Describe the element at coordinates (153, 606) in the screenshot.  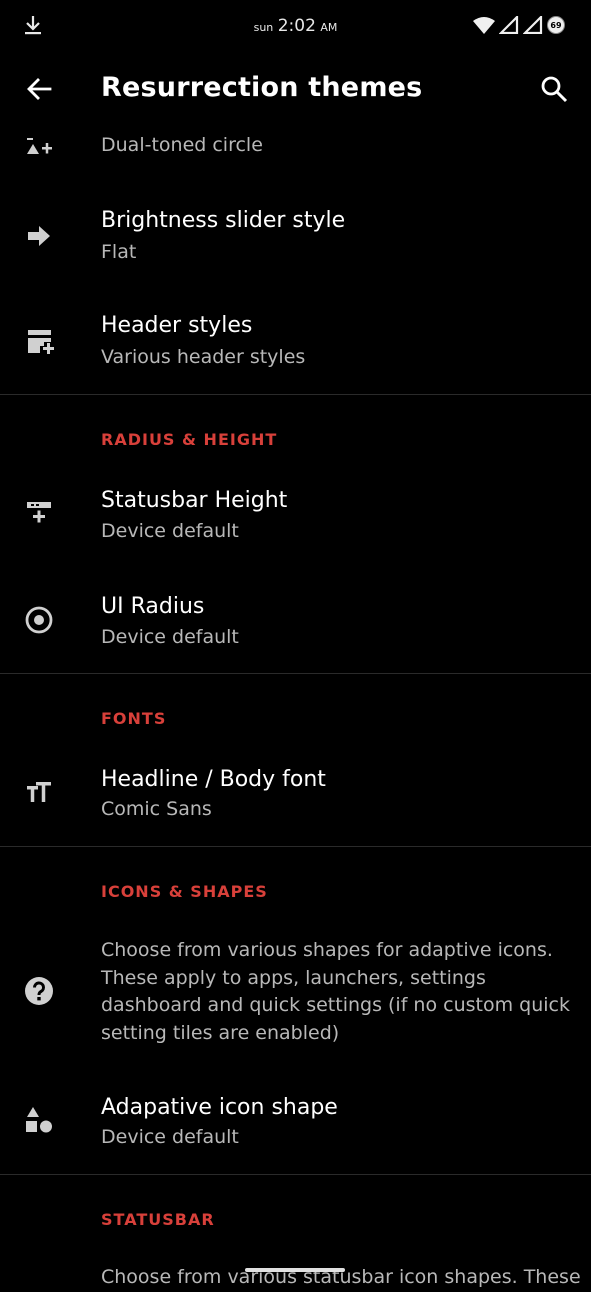
I see `list-item-title: UI Radius` at that location.